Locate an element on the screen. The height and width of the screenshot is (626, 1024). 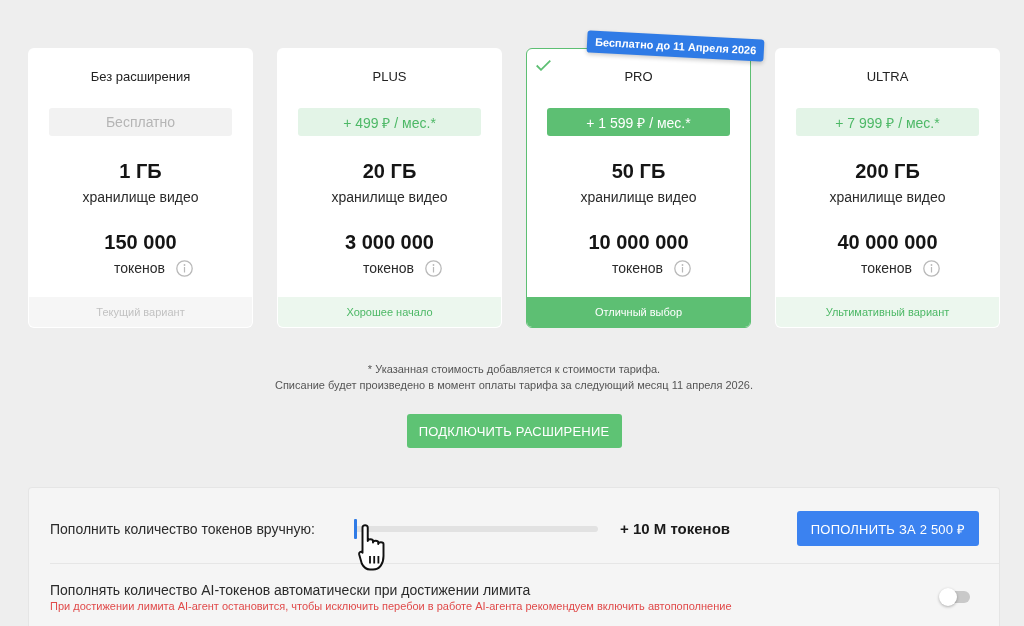
storage-value: 1 ГБ is located at coordinates (140, 171).